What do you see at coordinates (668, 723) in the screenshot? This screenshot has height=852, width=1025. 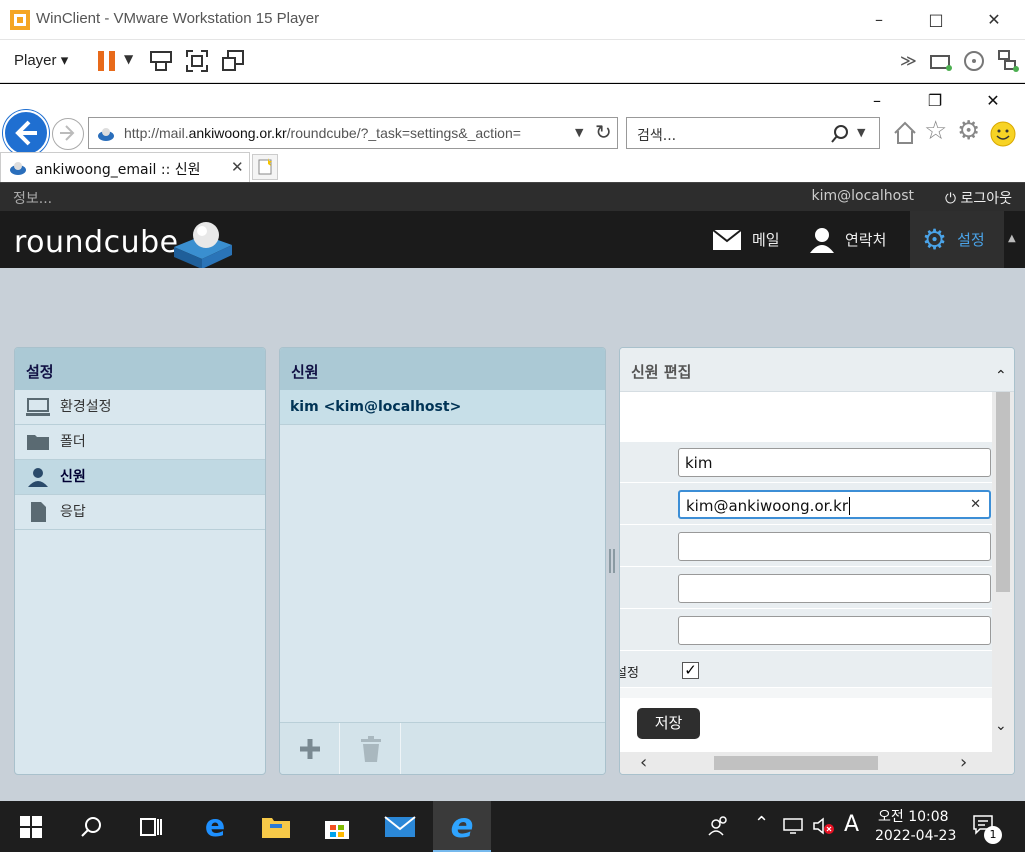 I see `save-button: 저장` at bounding box center [668, 723].